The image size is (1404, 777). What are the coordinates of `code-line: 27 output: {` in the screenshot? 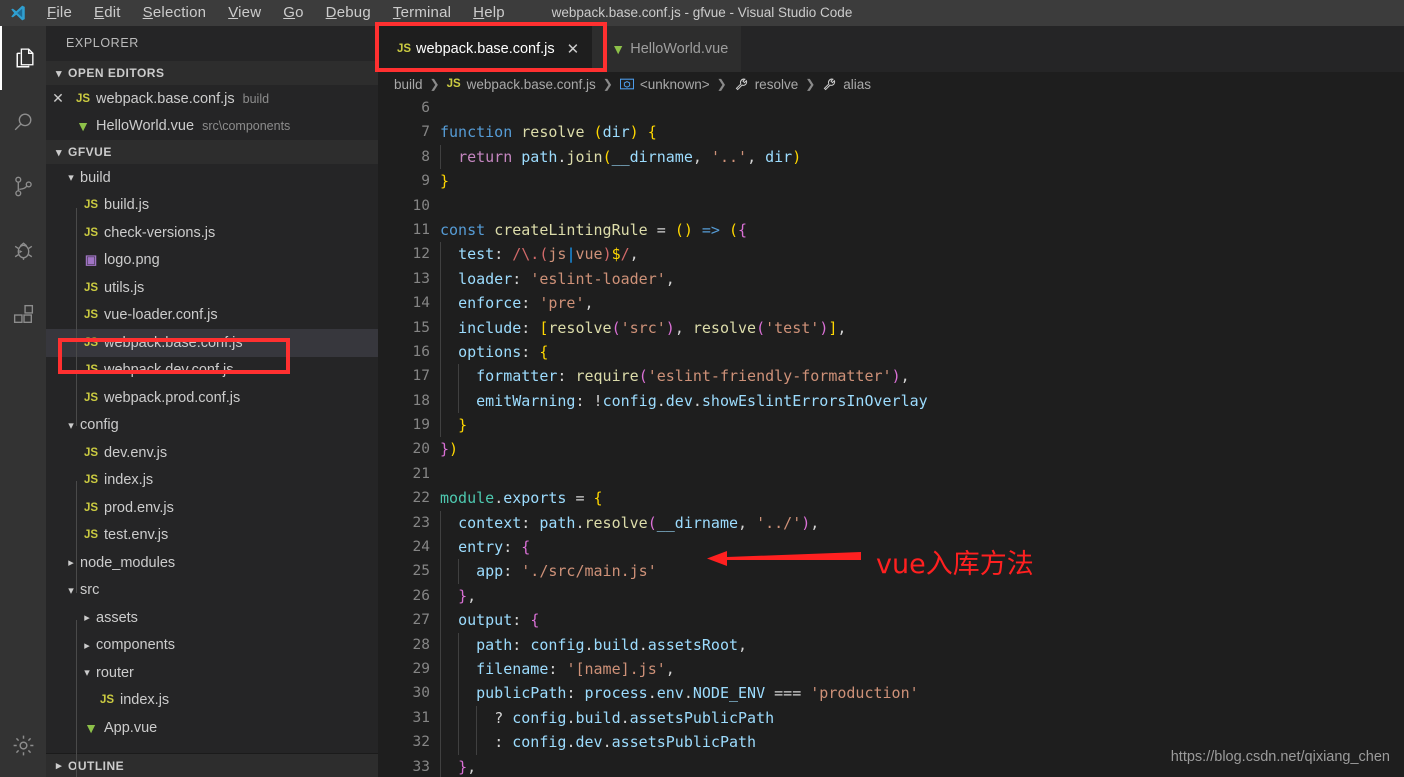 It's located at (891, 620).